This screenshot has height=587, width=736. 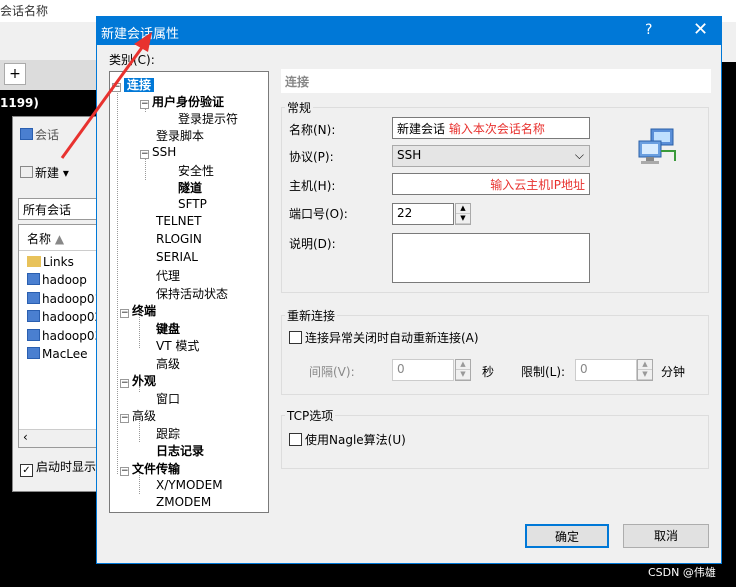 I want to click on watermark: CSDN @伟雄, so click(x=682, y=572).